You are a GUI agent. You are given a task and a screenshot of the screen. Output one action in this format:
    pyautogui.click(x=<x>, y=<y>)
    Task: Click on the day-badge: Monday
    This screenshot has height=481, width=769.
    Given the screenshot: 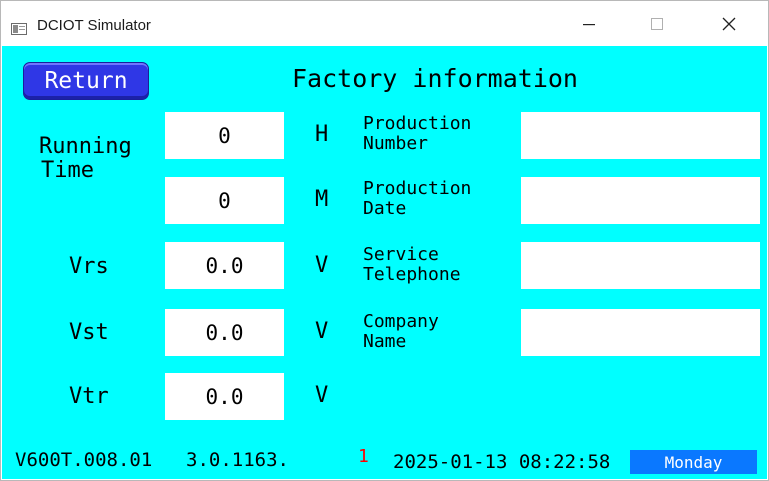 What is the action you would take?
    pyautogui.click(x=693, y=462)
    